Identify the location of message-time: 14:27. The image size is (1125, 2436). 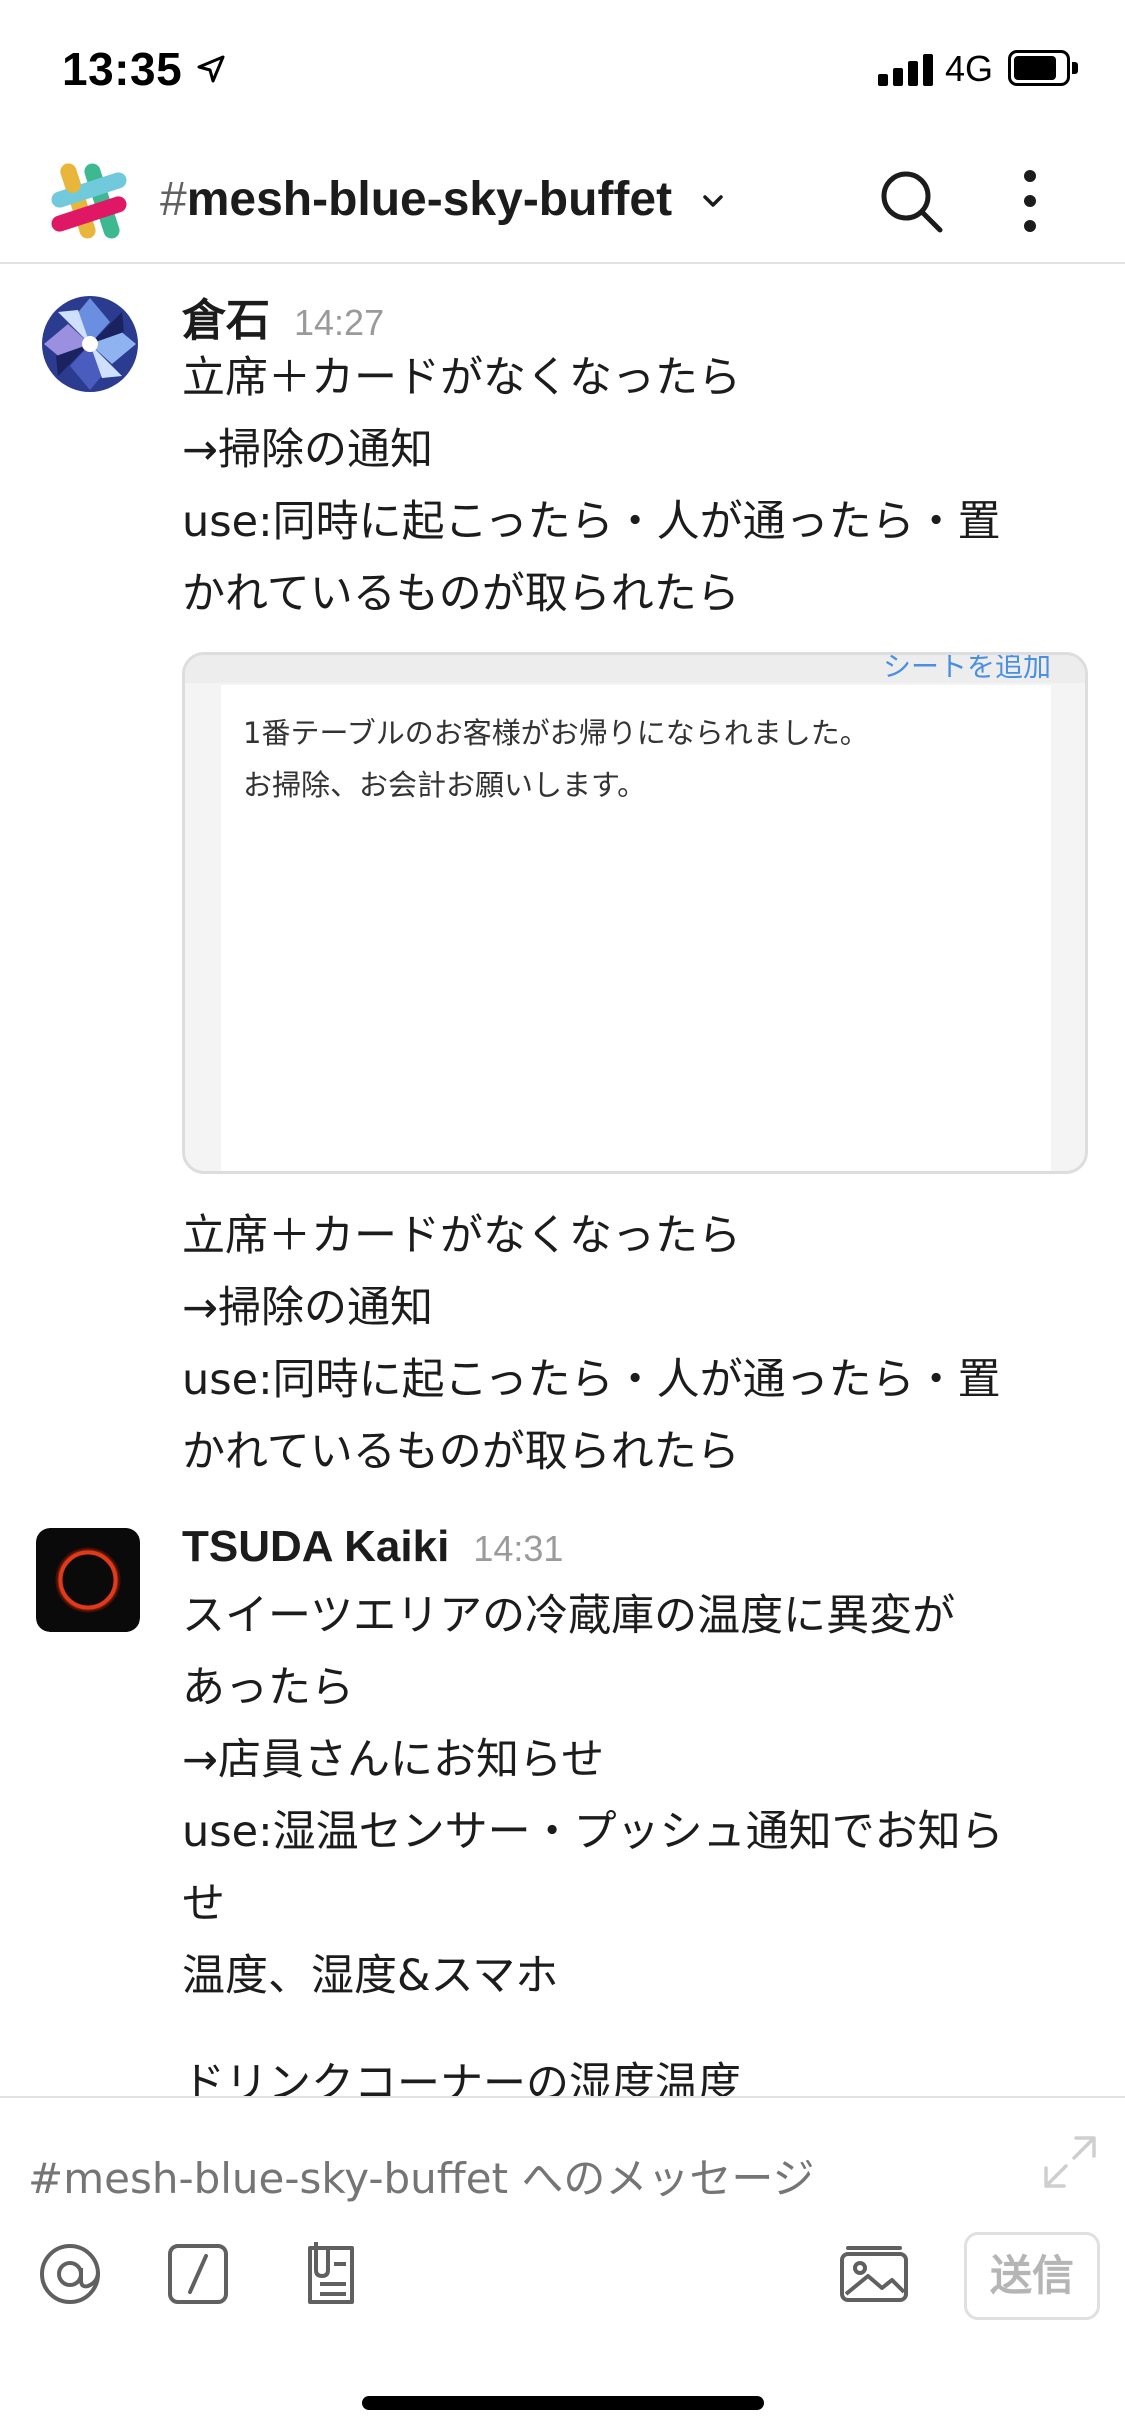
(339, 322).